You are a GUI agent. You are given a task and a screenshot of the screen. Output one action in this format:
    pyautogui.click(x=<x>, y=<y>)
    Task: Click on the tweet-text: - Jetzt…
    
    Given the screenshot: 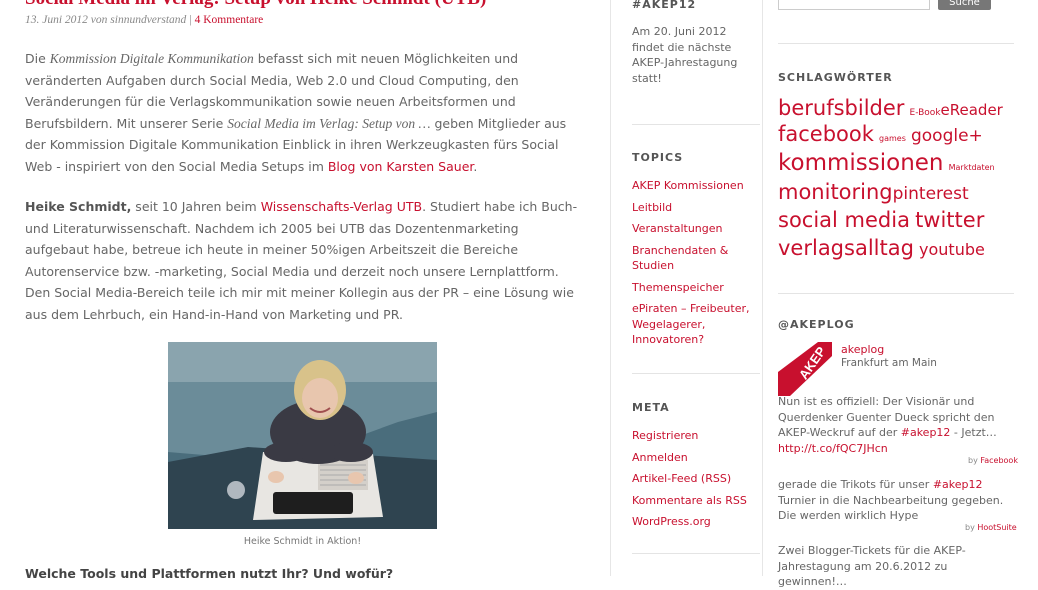 What is the action you would take?
    pyautogui.click(x=973, y=432)
    